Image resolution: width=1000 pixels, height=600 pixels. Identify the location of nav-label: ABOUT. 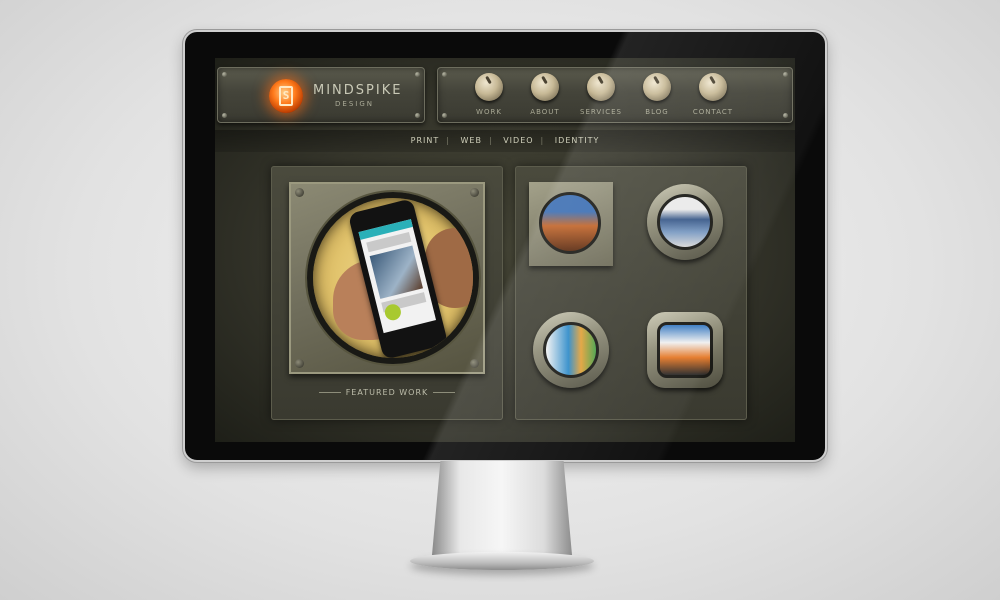
(545, 112).